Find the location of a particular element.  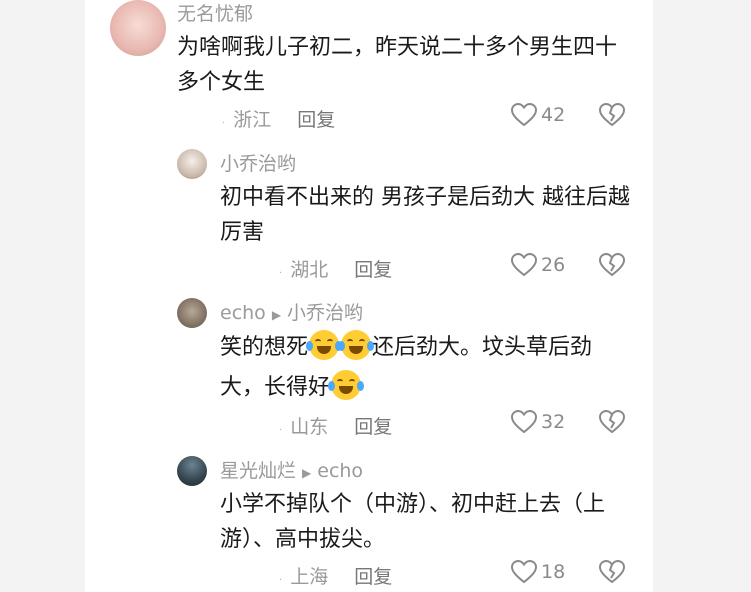

reply-text-part1: 笑的想死 is located at coordinates (264, 347).